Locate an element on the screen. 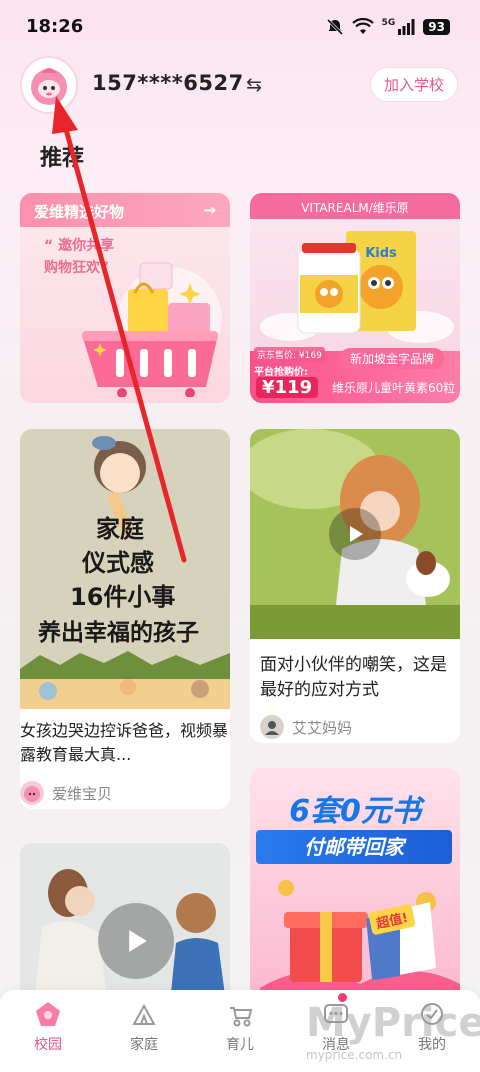 The width and height of the screenshot is (480, 1072). signal-icon is located at coordinates (406, 27).